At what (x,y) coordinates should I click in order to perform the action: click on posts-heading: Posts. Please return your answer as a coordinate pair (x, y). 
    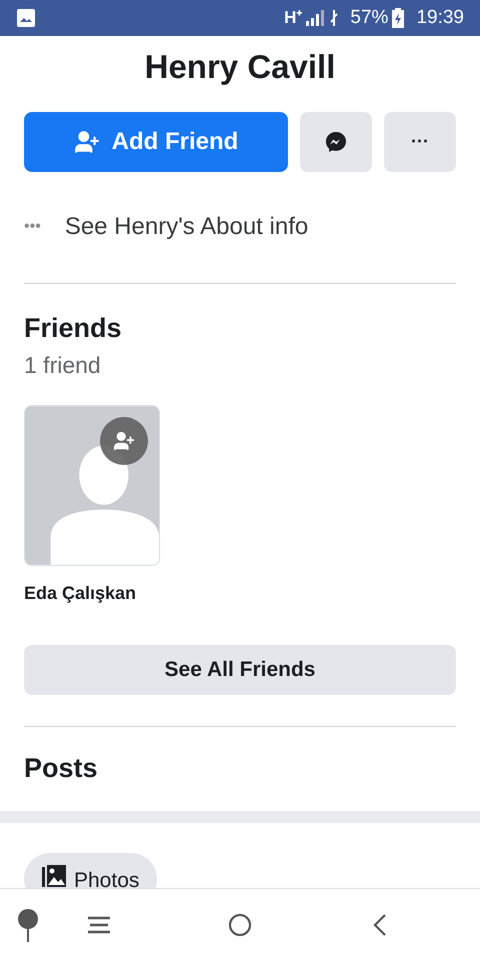
    Looking at the image, I should click on (61, 769).